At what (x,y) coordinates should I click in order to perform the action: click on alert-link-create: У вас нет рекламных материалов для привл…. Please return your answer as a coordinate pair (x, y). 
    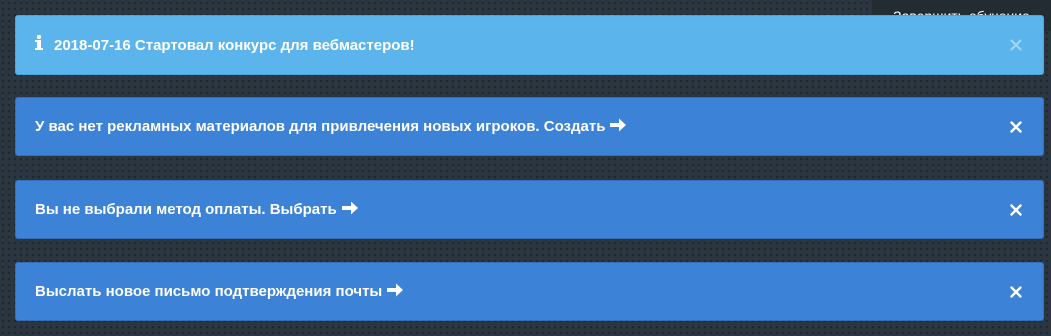
    Looking at the image, I should click on (320, 126).